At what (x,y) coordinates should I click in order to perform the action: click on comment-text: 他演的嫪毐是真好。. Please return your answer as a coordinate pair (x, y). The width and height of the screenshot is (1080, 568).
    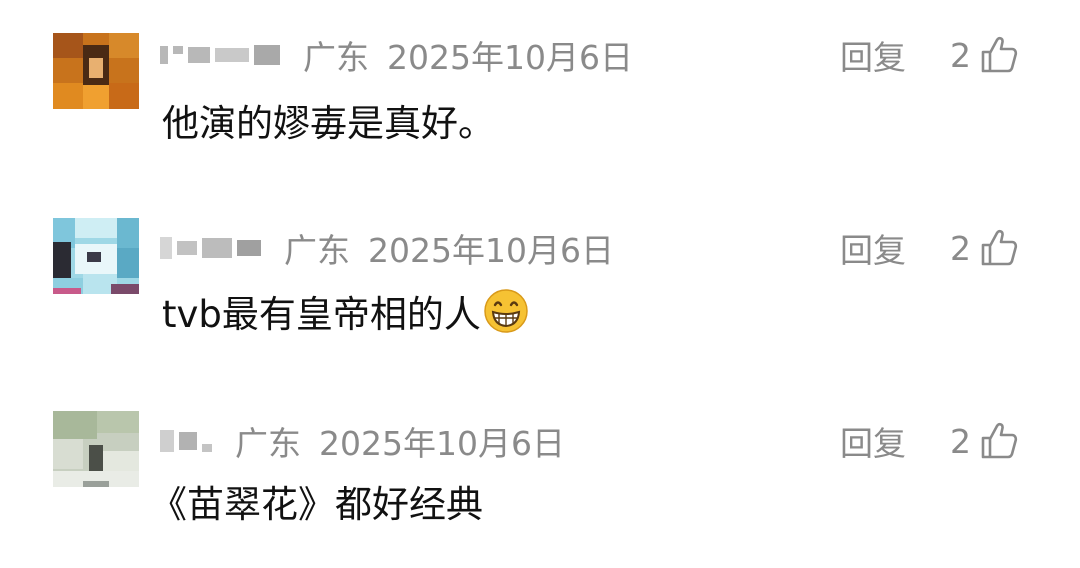
    Looking at the image, I should click on (328, 120).